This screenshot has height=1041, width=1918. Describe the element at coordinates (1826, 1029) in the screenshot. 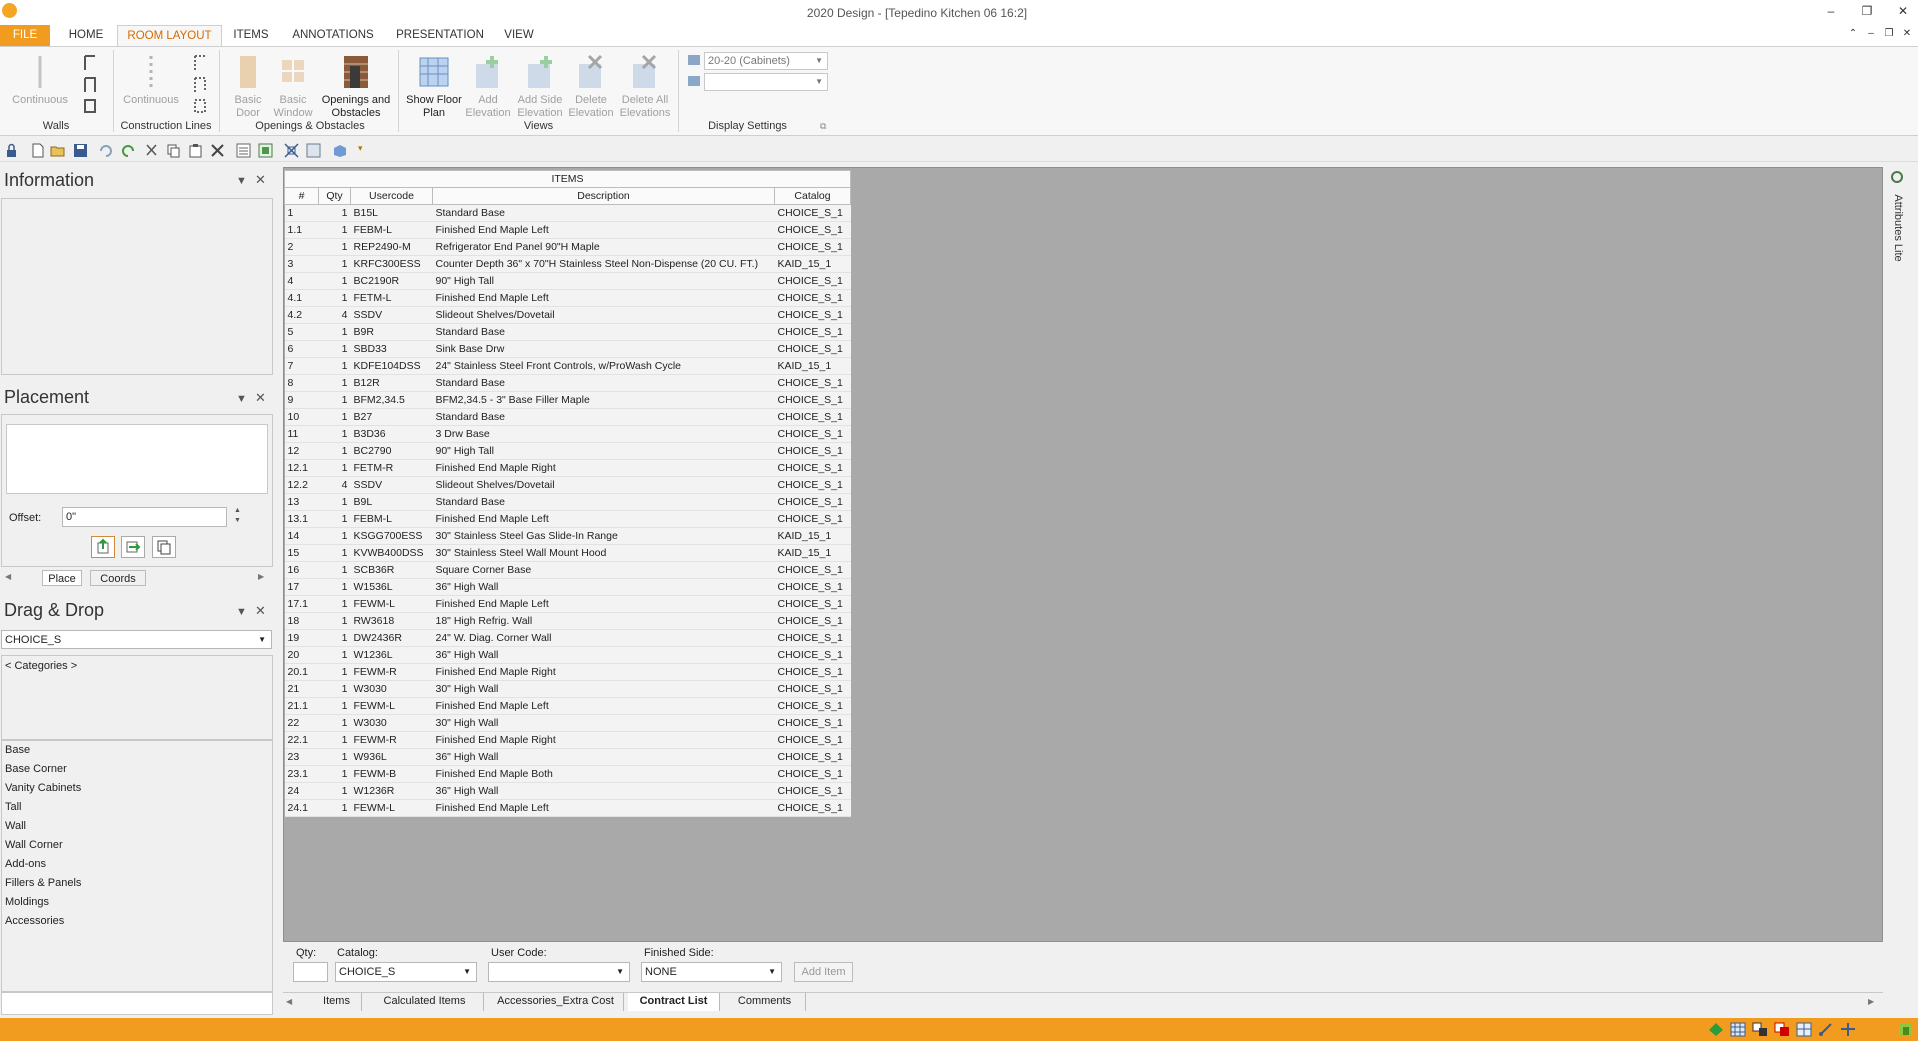

I see `measure-icon` at that location.